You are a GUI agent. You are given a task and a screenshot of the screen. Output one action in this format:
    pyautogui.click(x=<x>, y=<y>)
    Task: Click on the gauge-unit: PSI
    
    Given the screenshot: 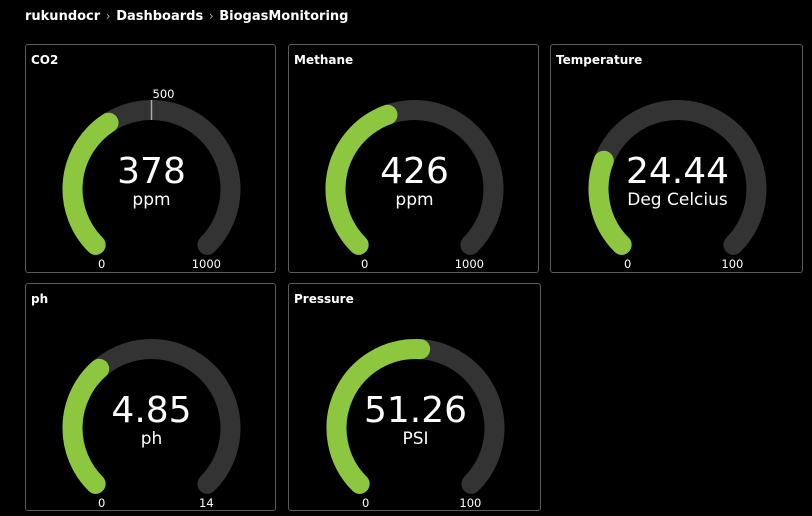 What is the action you would take?
    pyautogui.click(x=415, y=439)
    